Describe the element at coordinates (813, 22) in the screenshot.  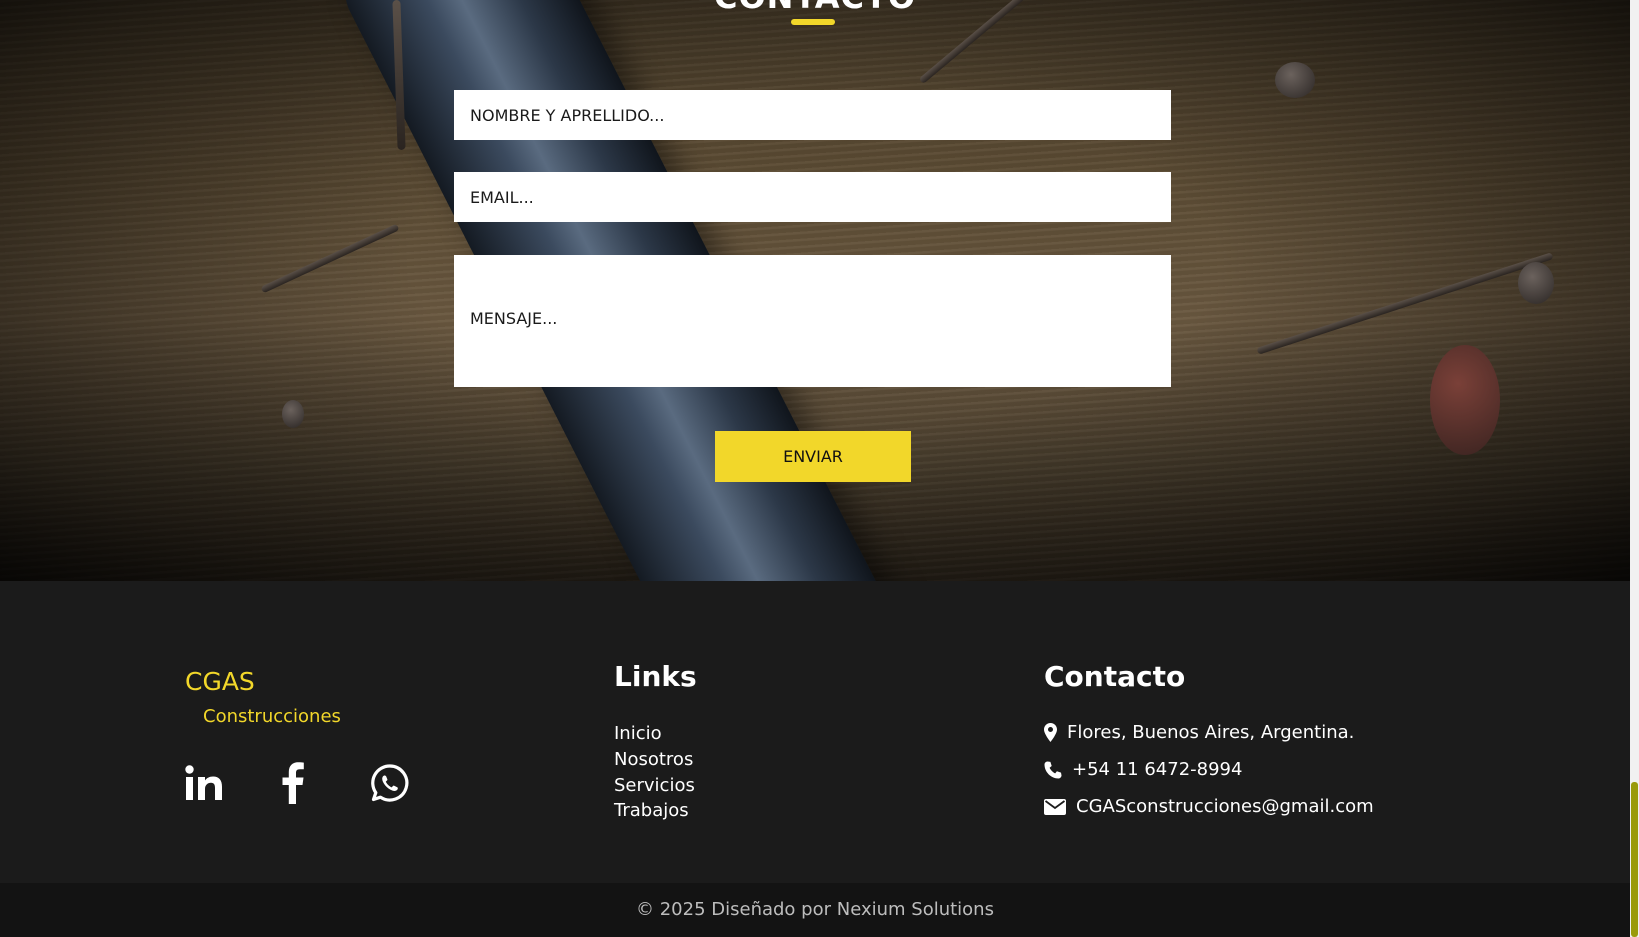
I see `title-underline` at that location.